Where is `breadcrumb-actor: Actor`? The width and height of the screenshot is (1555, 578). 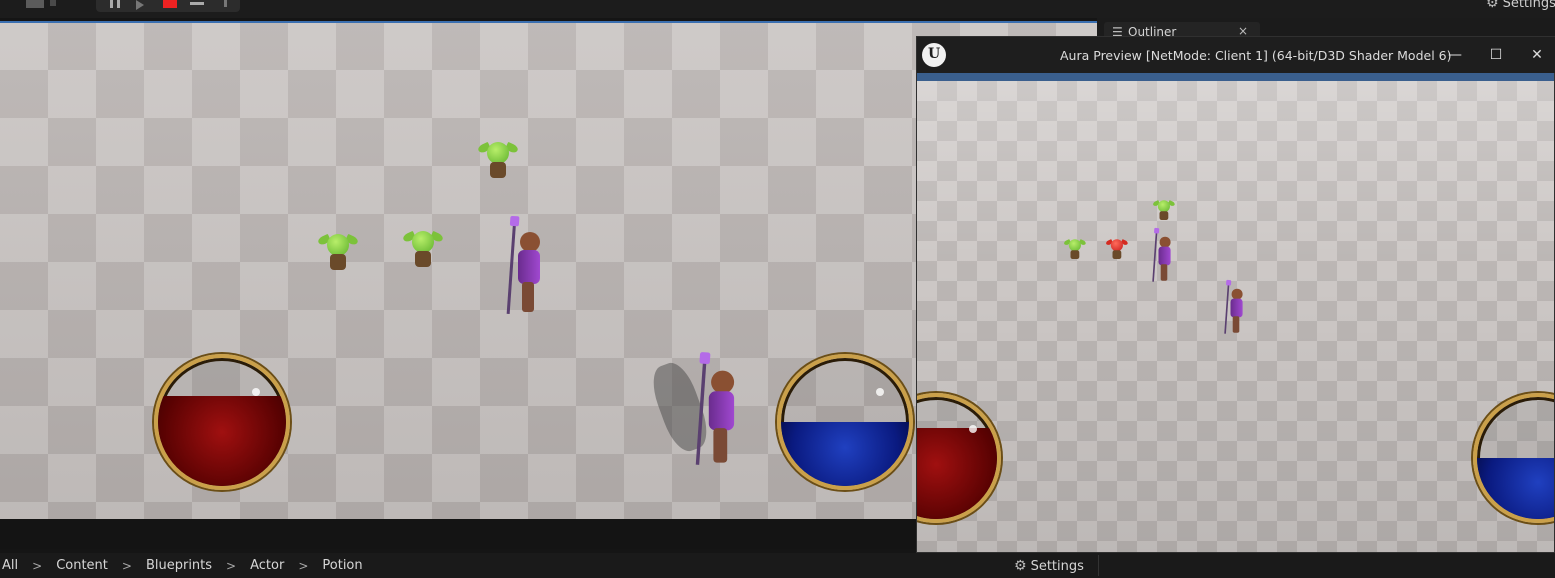
breadcrumb-actor: Actor is located at coordinates (267, 565).